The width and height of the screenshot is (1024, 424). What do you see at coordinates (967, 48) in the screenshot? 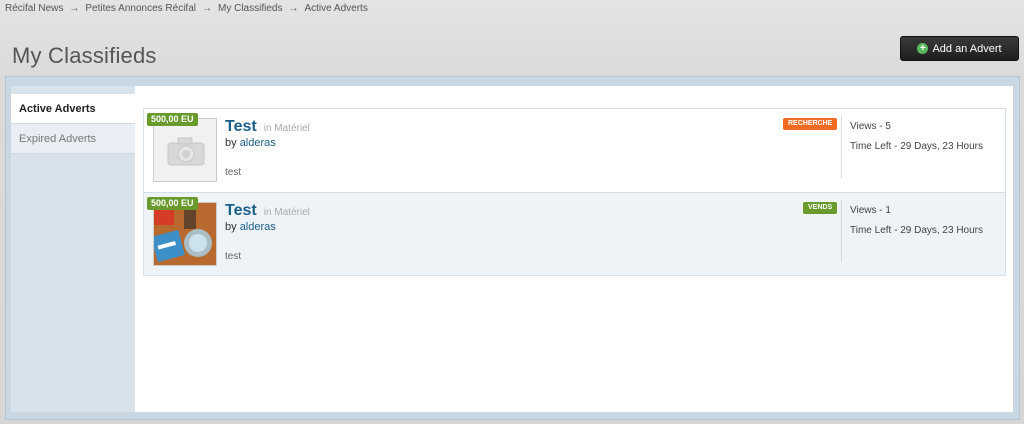
I see `add-advert-label: Add an Advert` at bounding box center [967, 48].